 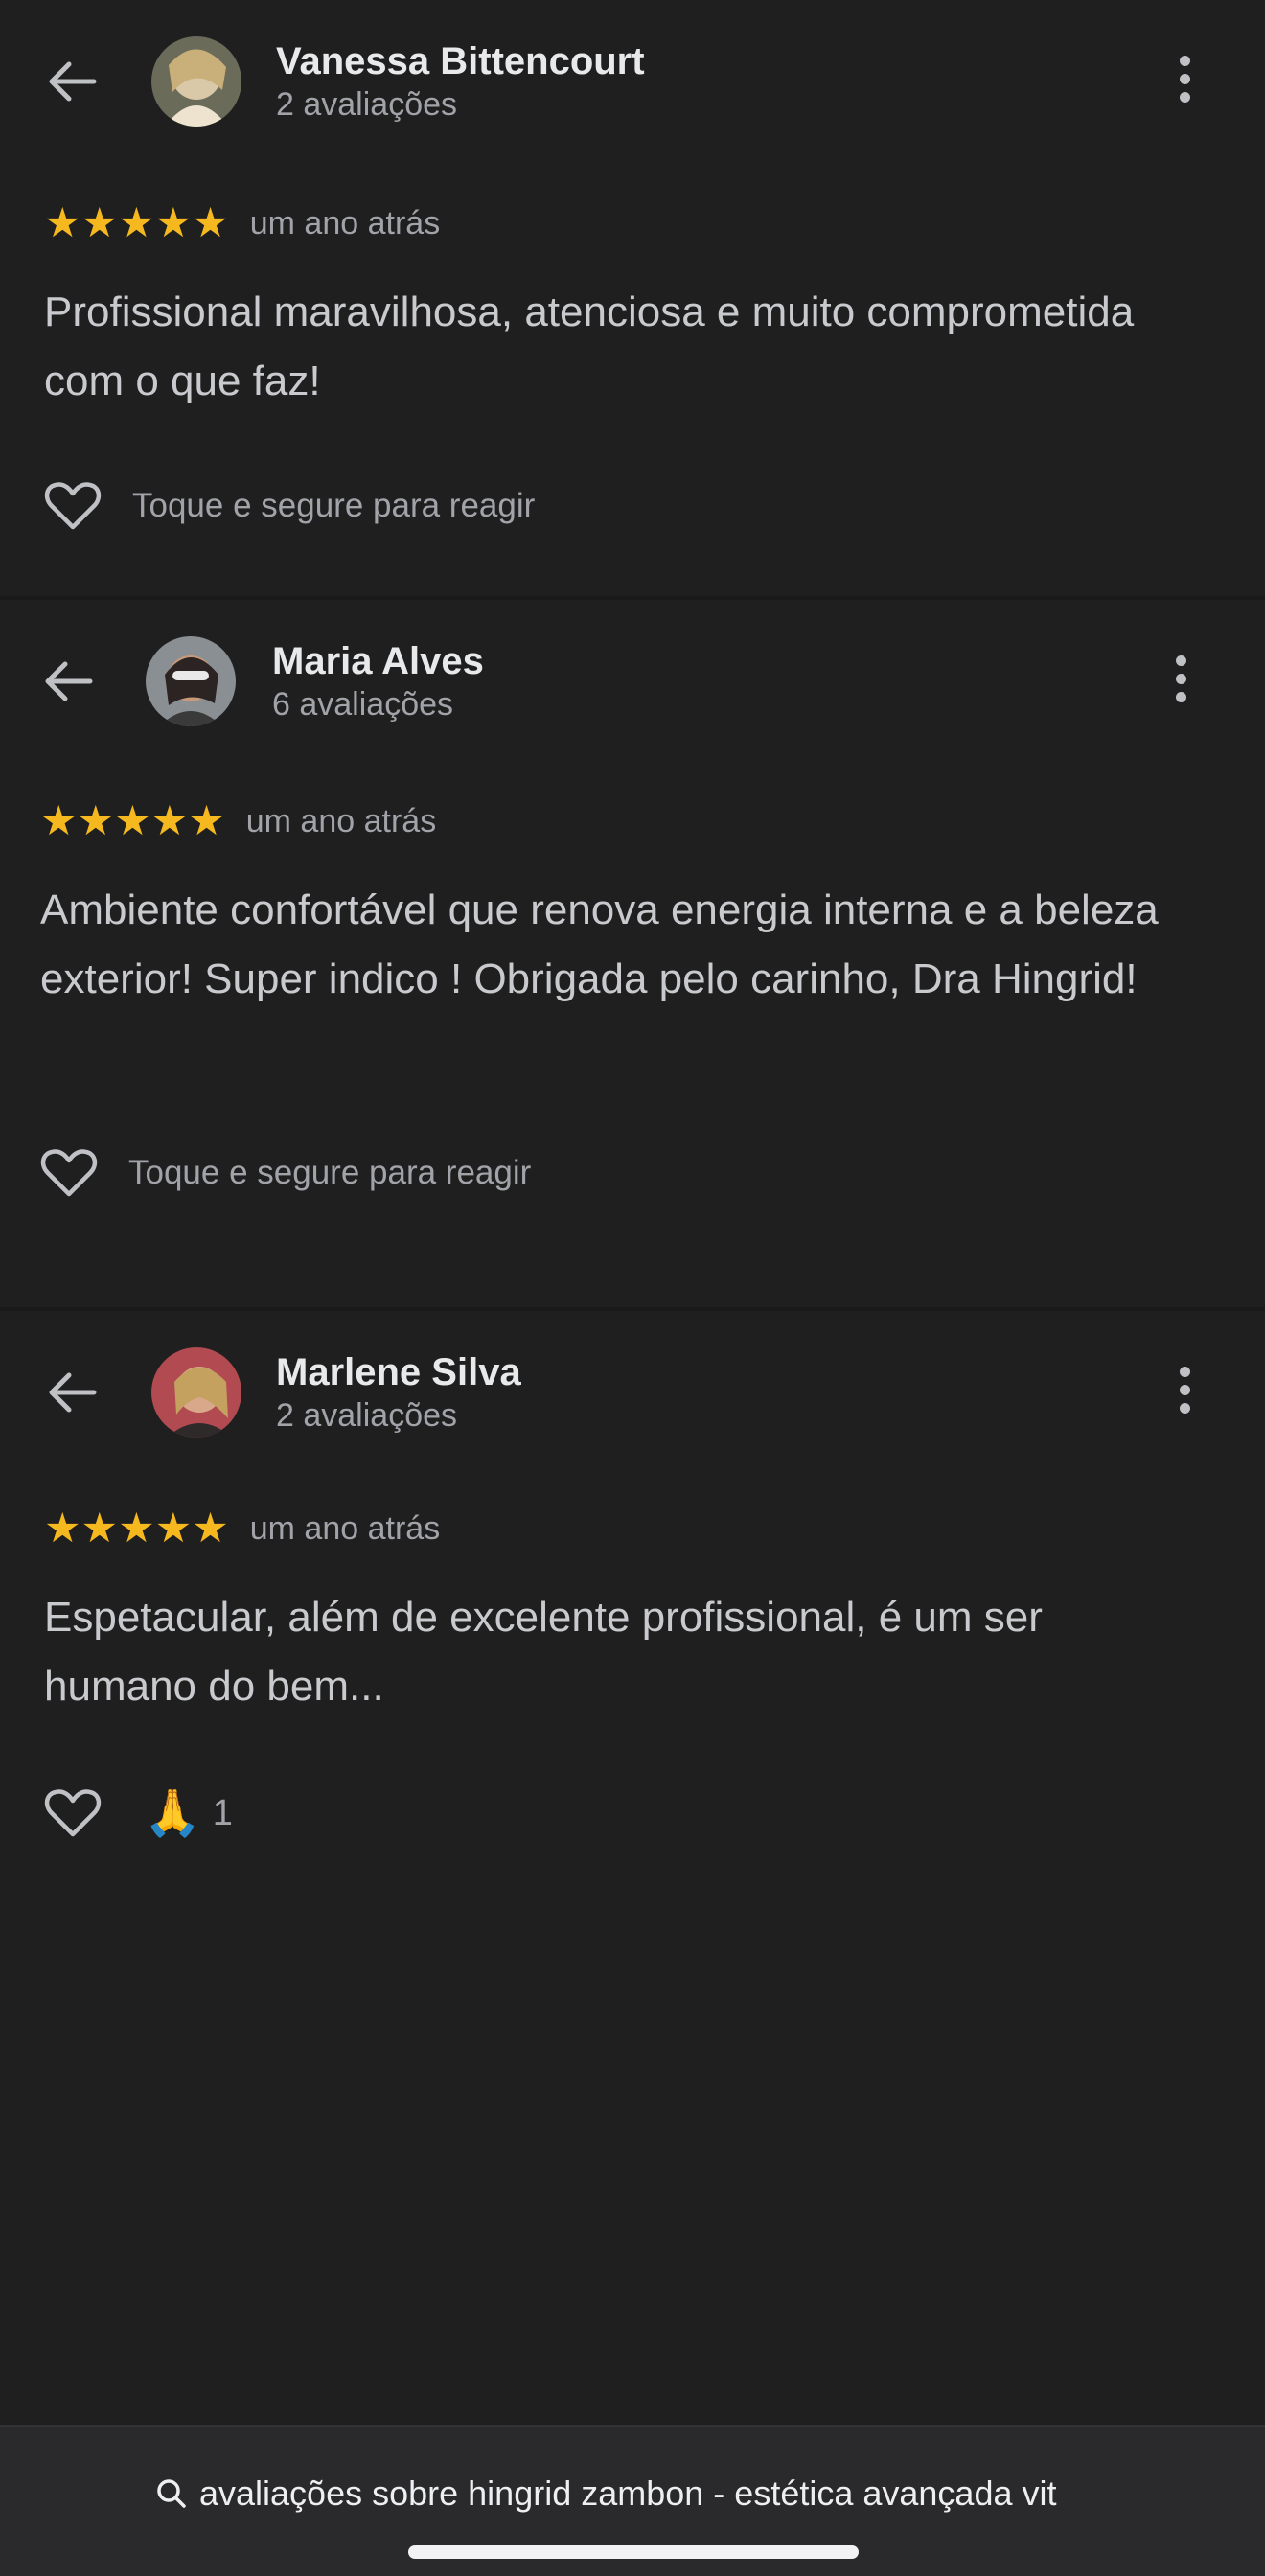 I want to click on review-header: Marlene Silva 2 avaliações, so click(x=632, y=1392).